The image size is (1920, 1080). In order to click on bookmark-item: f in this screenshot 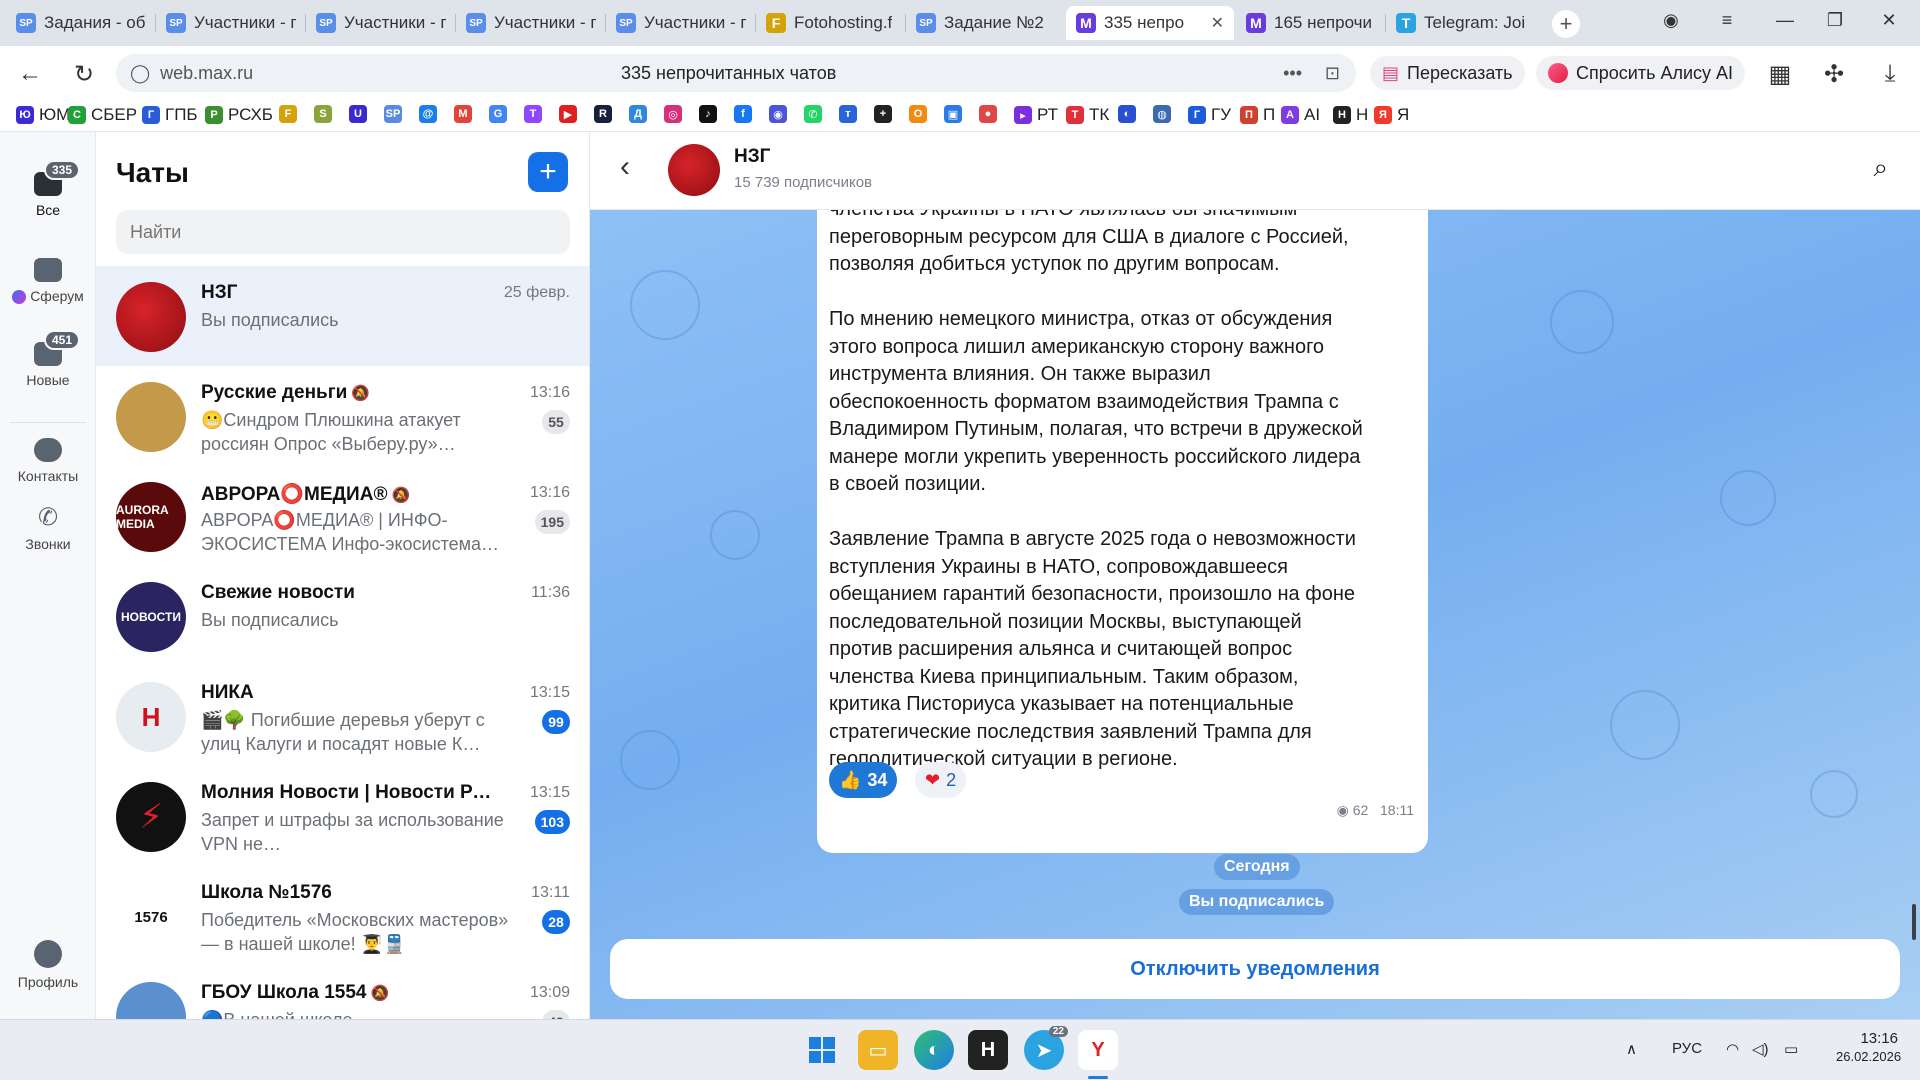, I will do `click(743, 114)`.